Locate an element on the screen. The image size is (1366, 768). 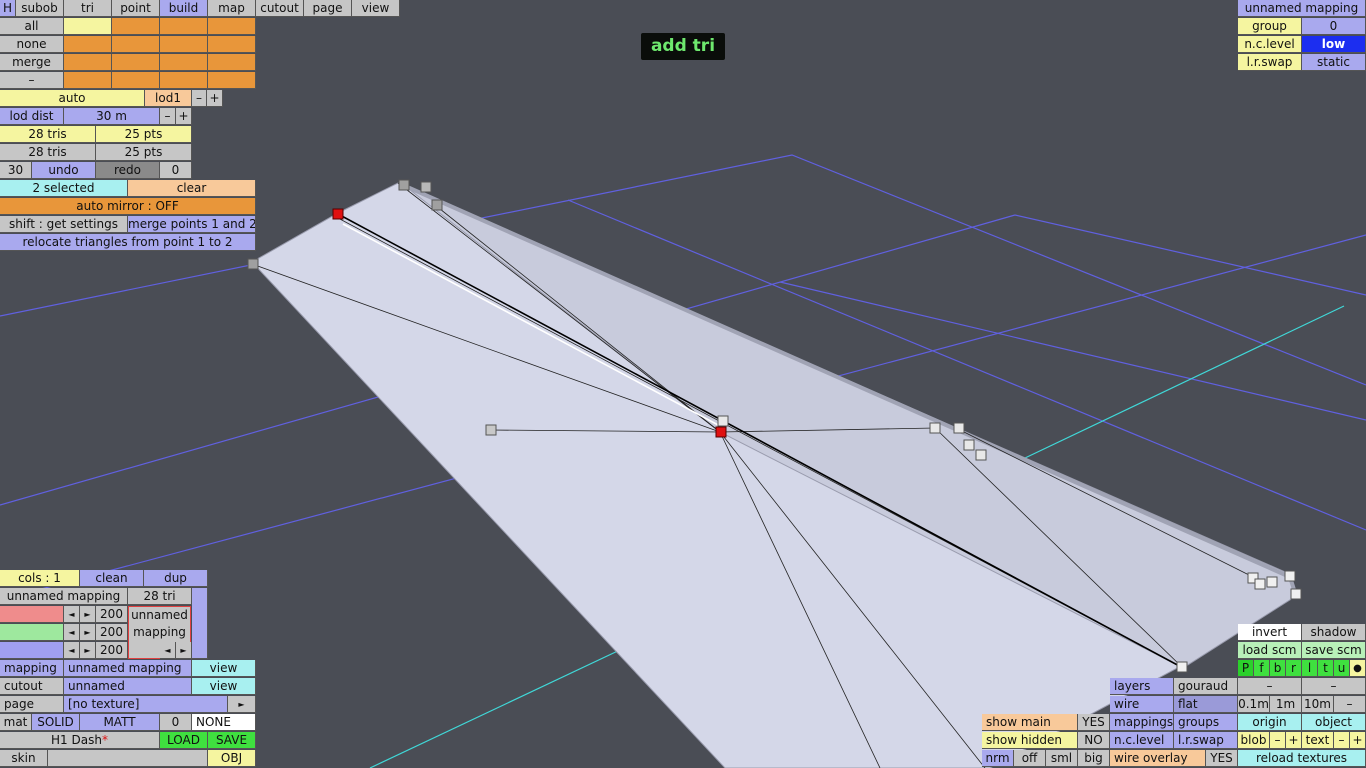
menu-page: page is located at coordinates (328, 8).